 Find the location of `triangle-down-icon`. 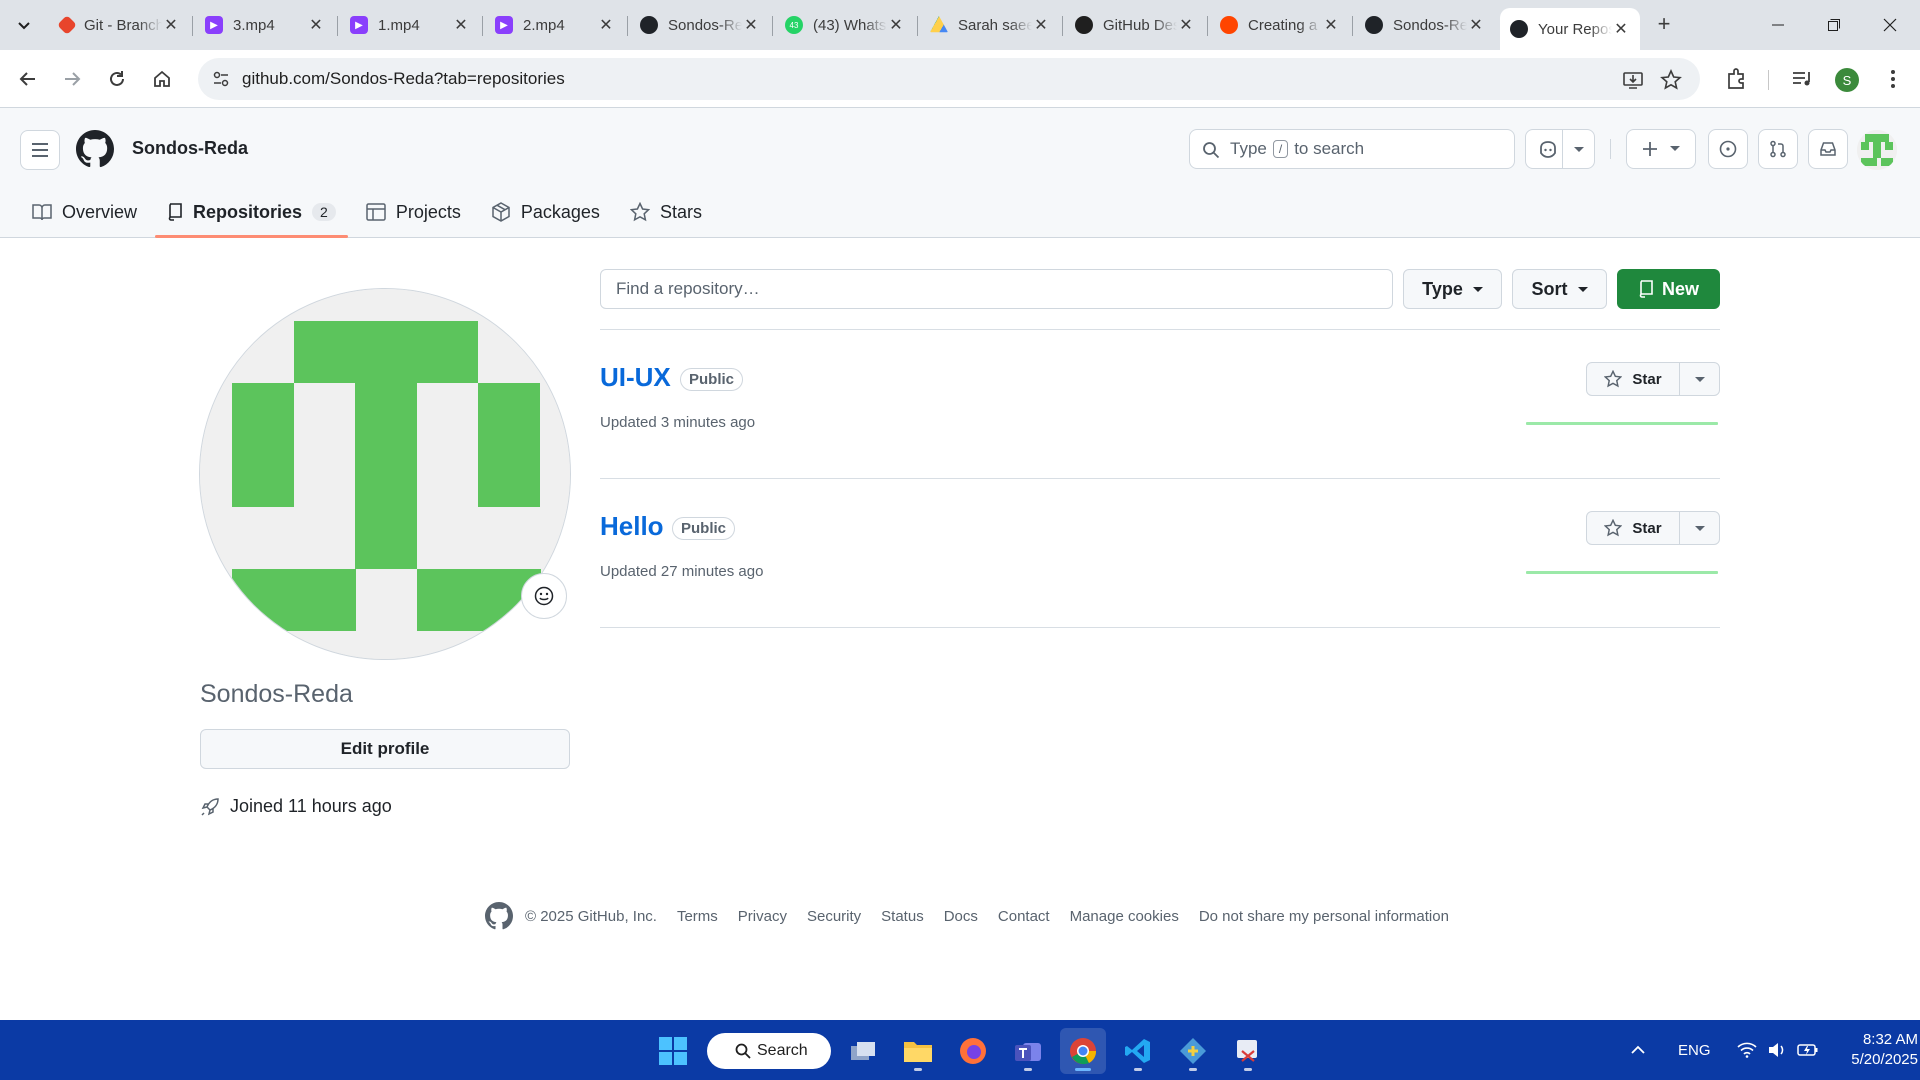

triangle-down-icon is located at coordinates (1699, 528).